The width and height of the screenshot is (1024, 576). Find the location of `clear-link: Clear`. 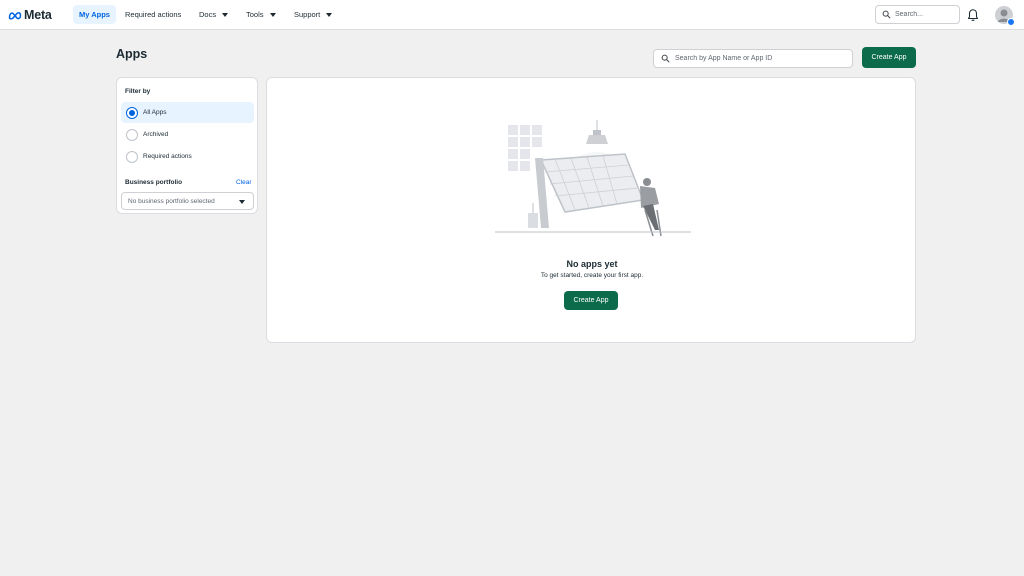

clear-link: Clear is located at coordinates (244, 182).